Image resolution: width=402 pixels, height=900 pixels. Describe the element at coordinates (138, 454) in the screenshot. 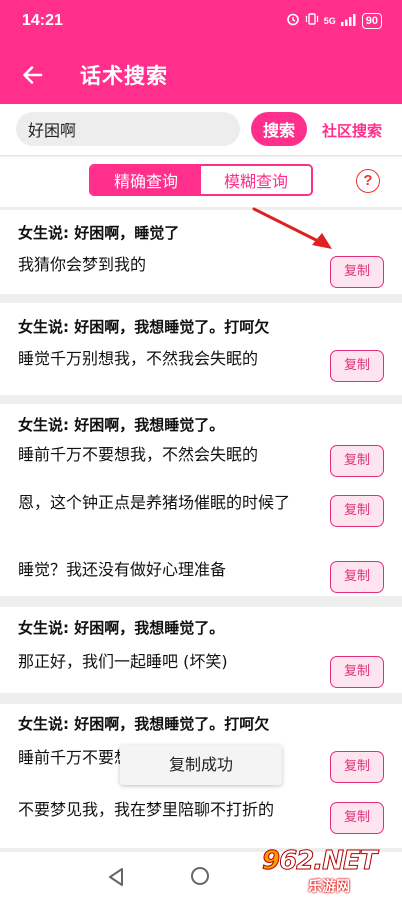

I see `reply-text: 睡前千万不要想我，不然会失眠的` at that location.